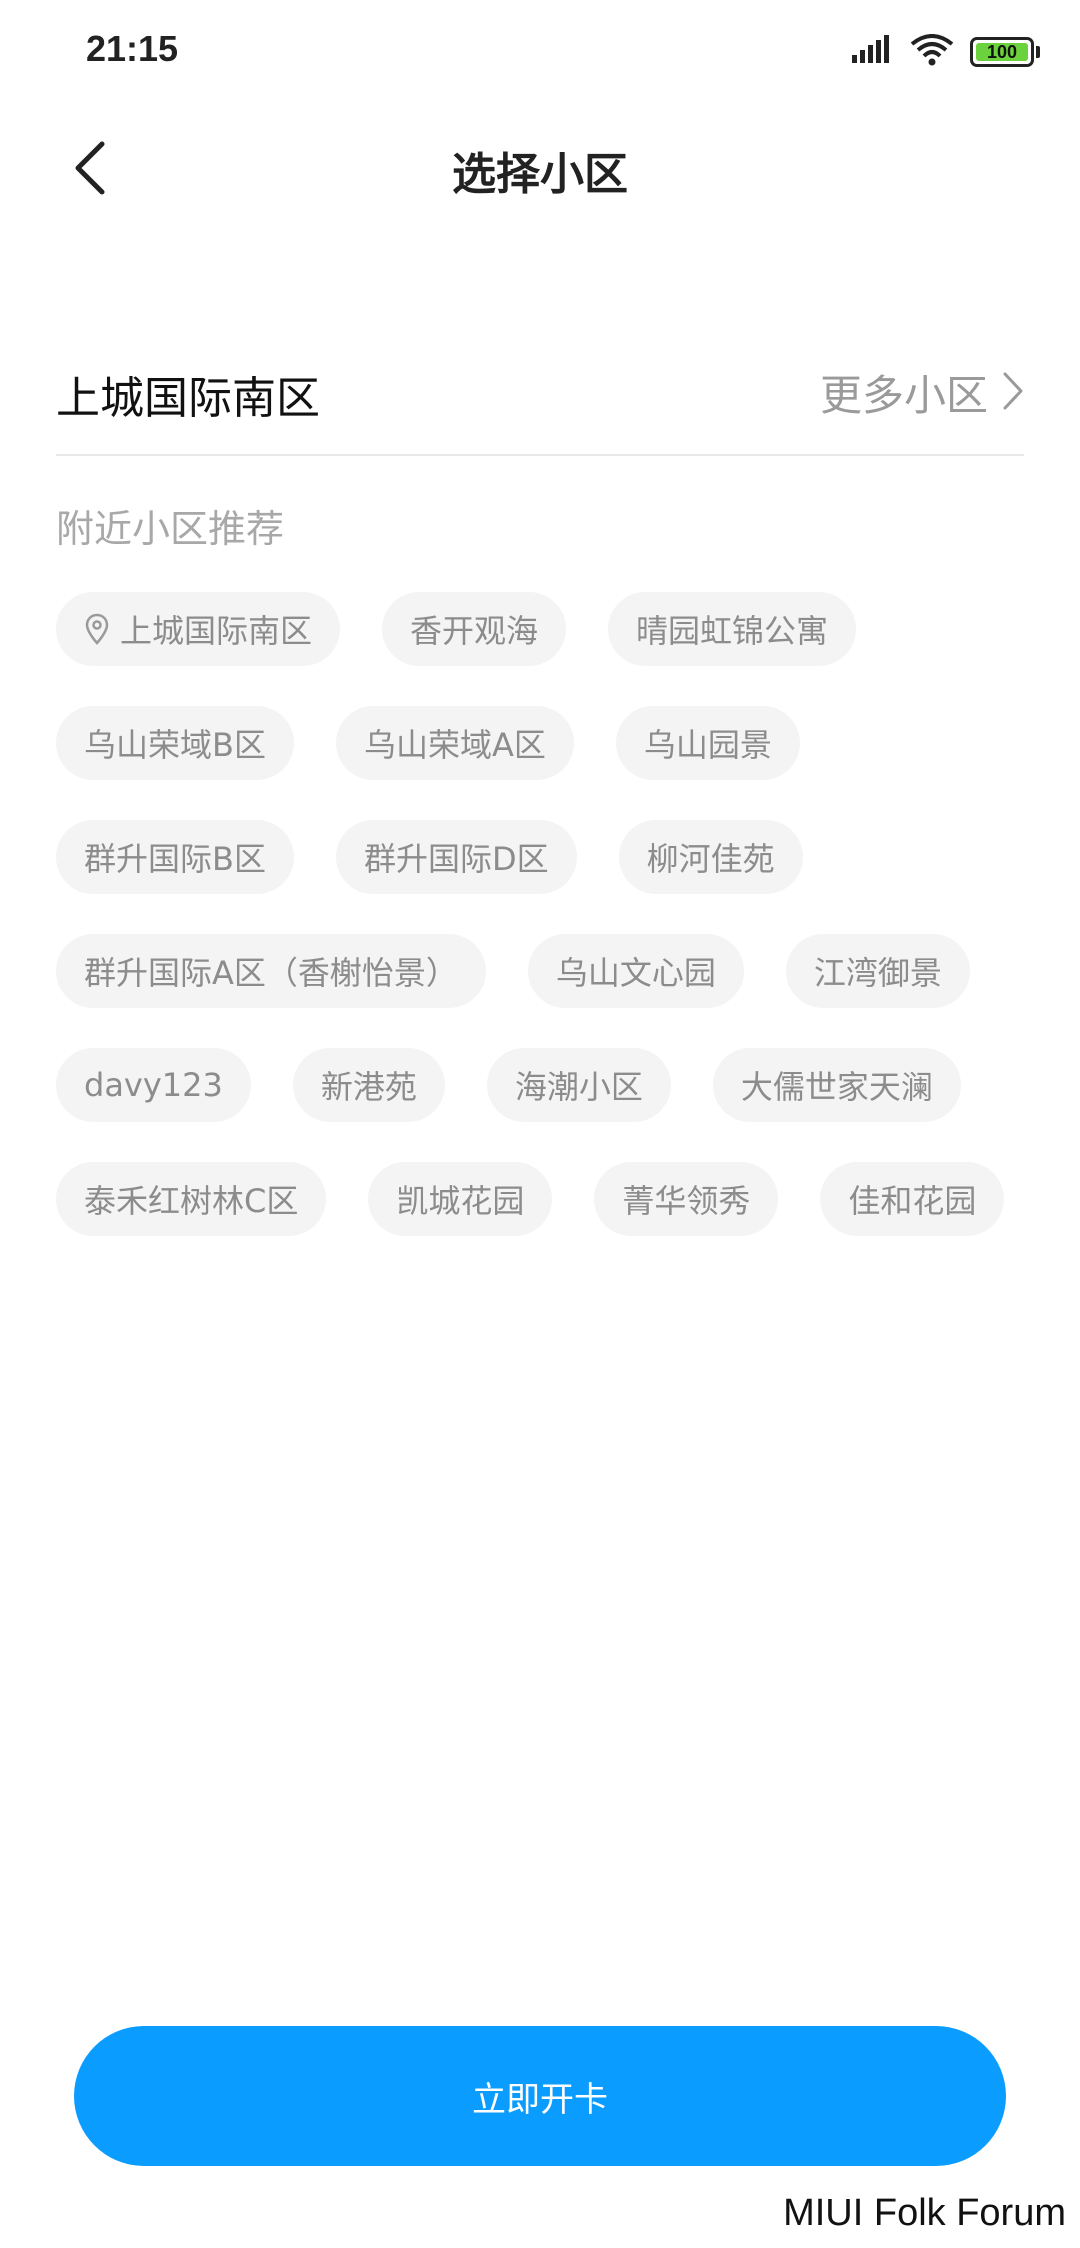 The height and width of the screenshot is (2248, 1080). I want to click on community-chip: 晴园虹锦公寓, so click(732, 629).